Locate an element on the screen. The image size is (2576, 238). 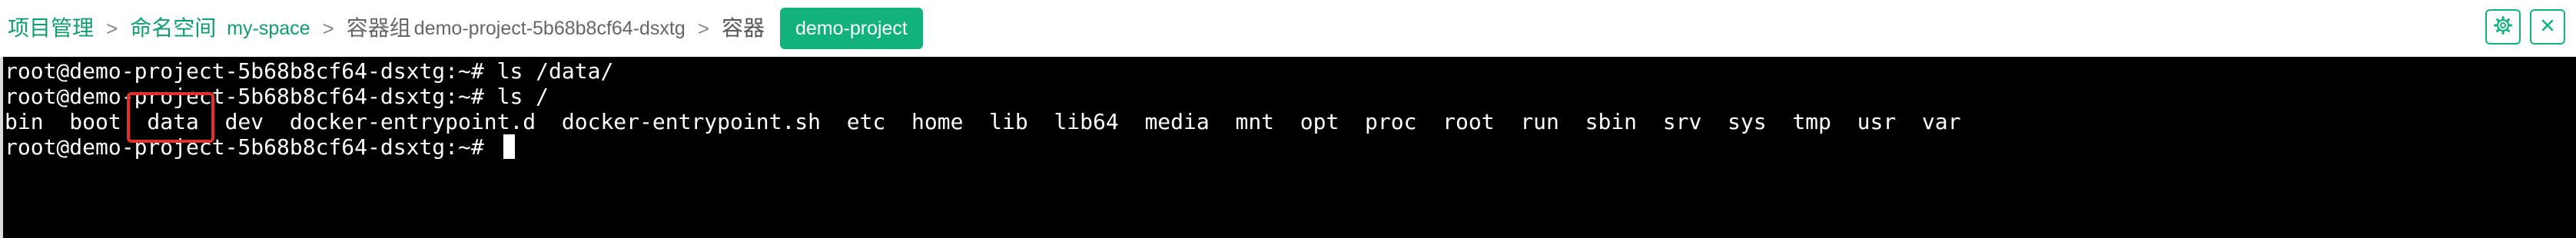
terminal-prompt: root@demo-project-5b68b8cf64-dsxtg:~# is located at coordinates (251, 147).